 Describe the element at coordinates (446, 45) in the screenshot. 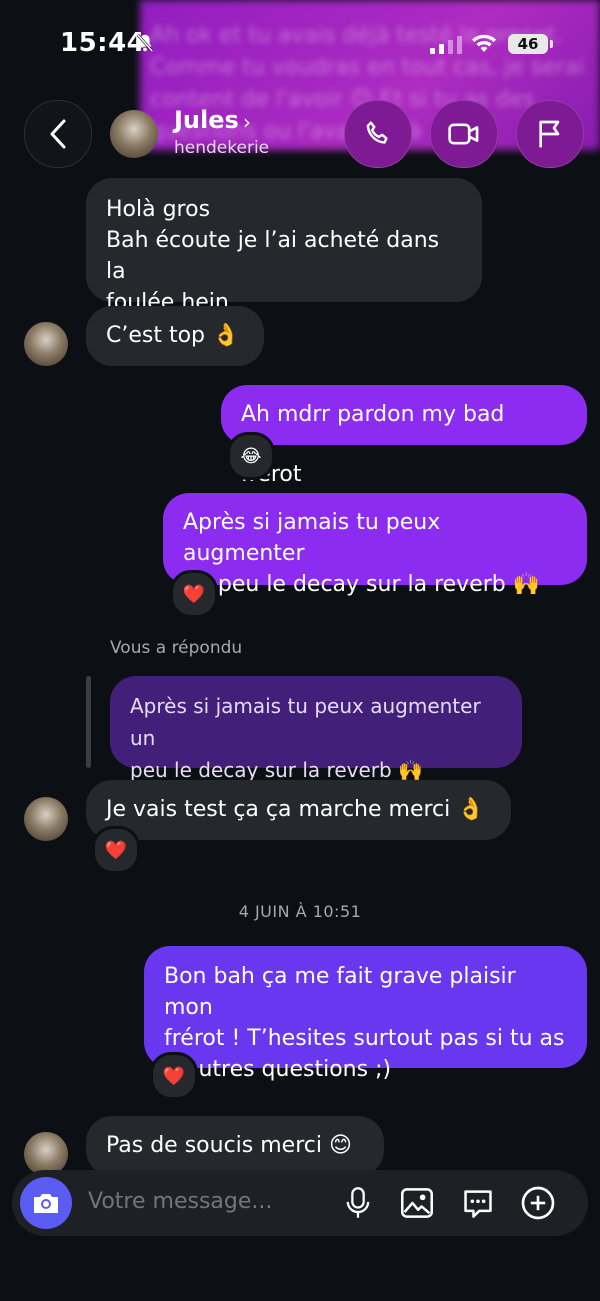

I see `signal-icon` at that location.